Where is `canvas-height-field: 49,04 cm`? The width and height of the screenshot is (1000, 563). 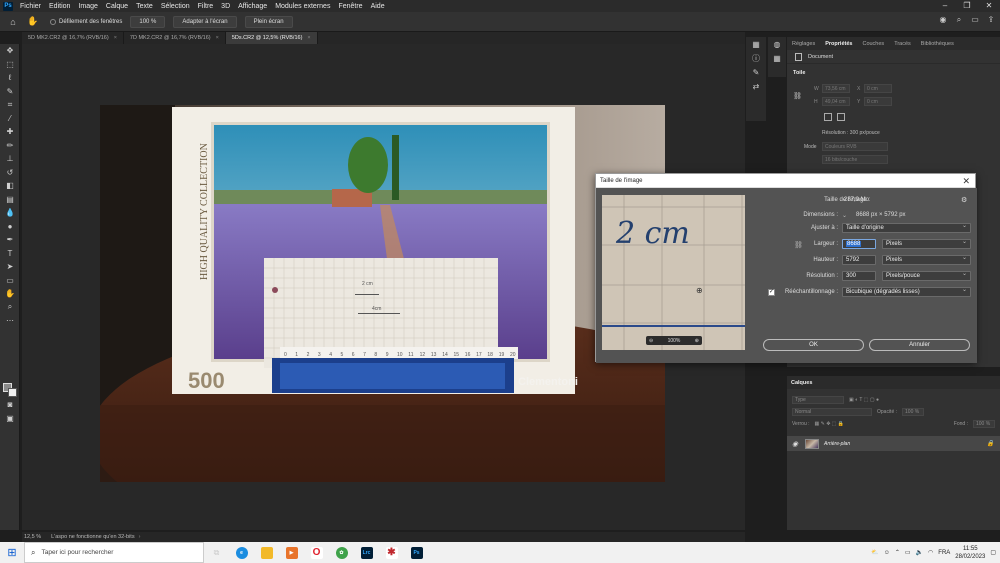
canvas-height-field: 49,04 cm is located at coordinates (836, 101).